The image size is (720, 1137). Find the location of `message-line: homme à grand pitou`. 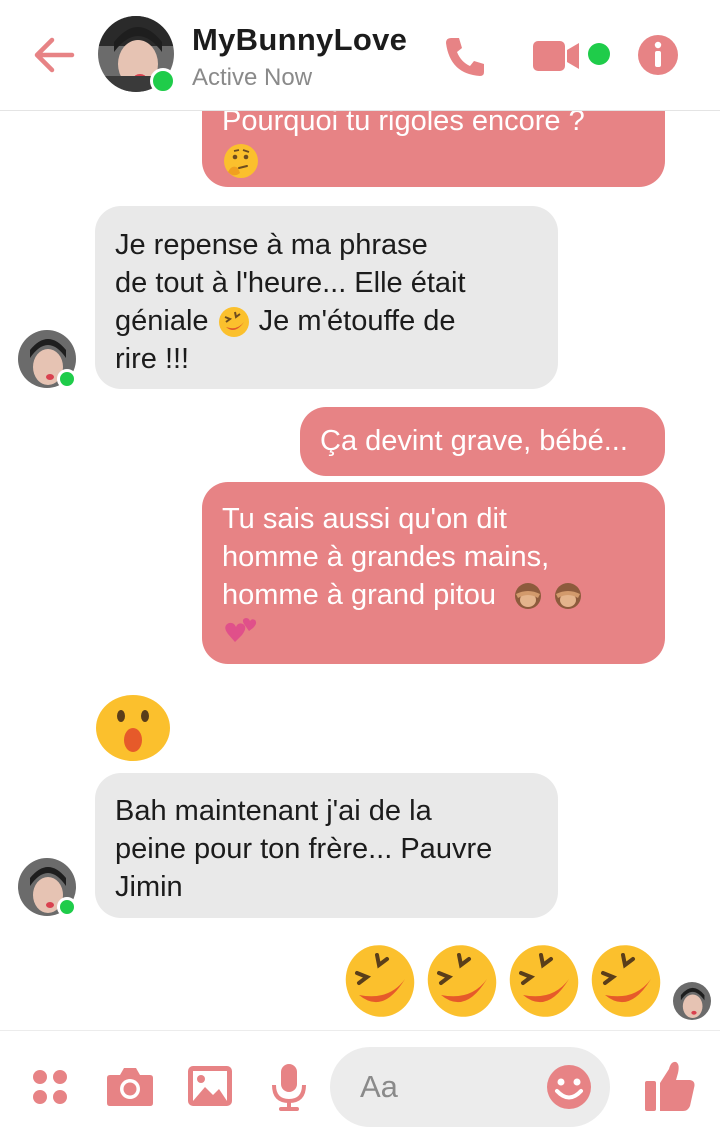

message-line: homme à grand pitou is located at coordinates (433, 595).